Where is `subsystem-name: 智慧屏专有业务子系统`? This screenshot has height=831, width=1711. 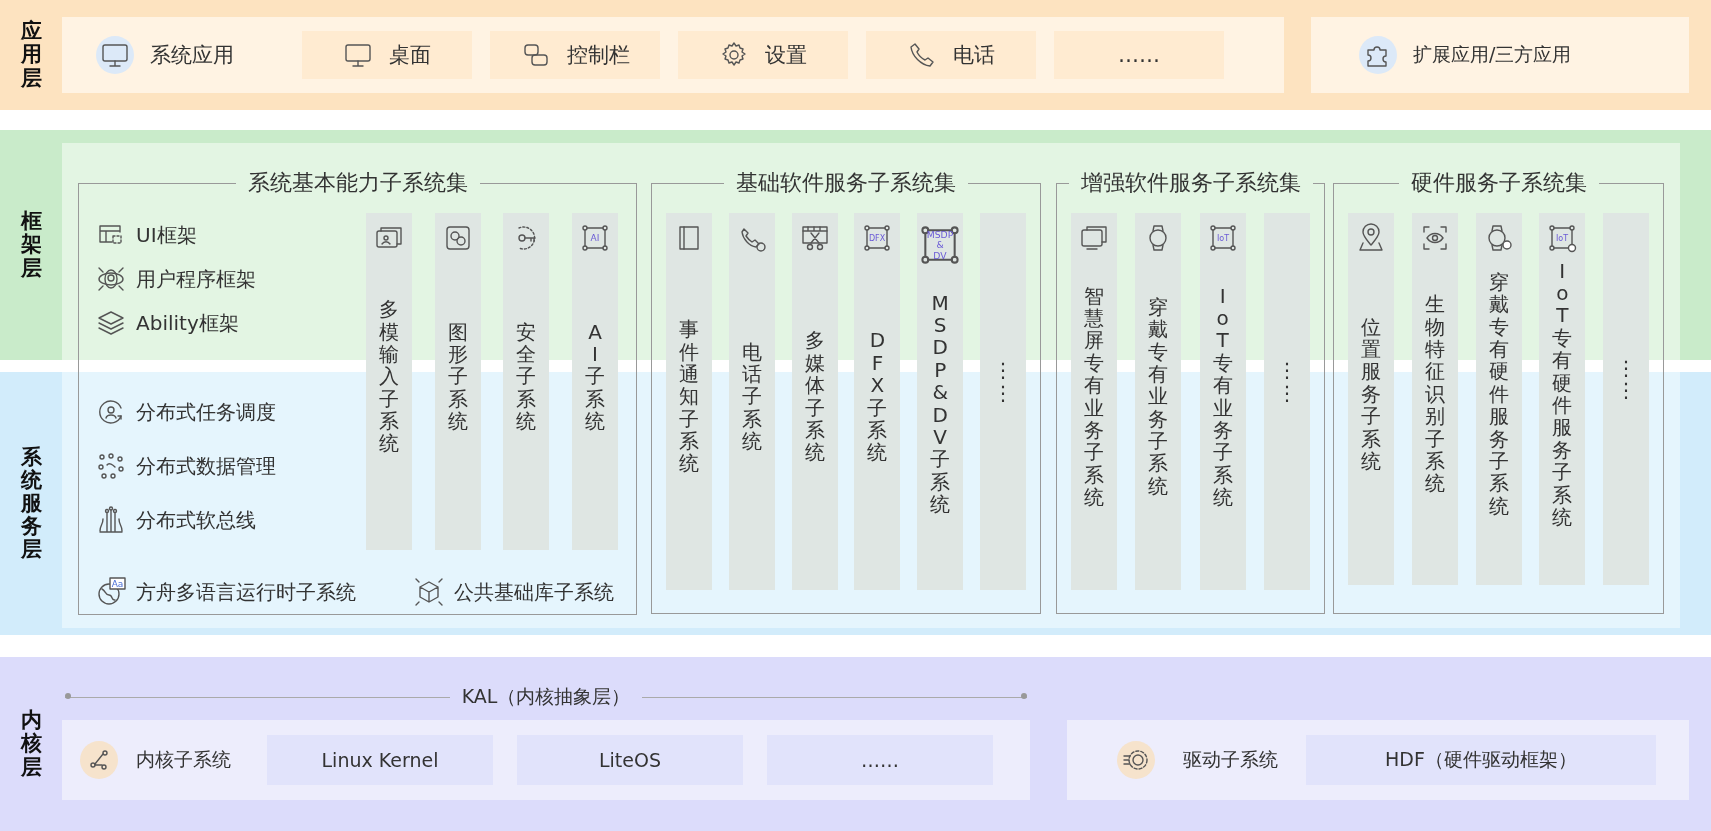
subsystem-name: 智慧屏专有业务子系统 is located at coordinates (1094, 396).